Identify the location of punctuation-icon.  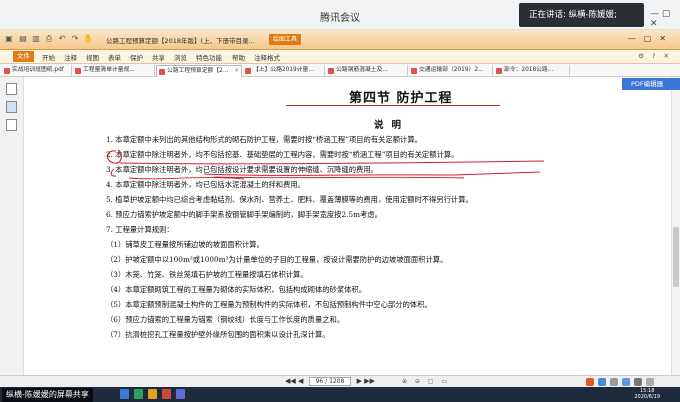
(614, 382).